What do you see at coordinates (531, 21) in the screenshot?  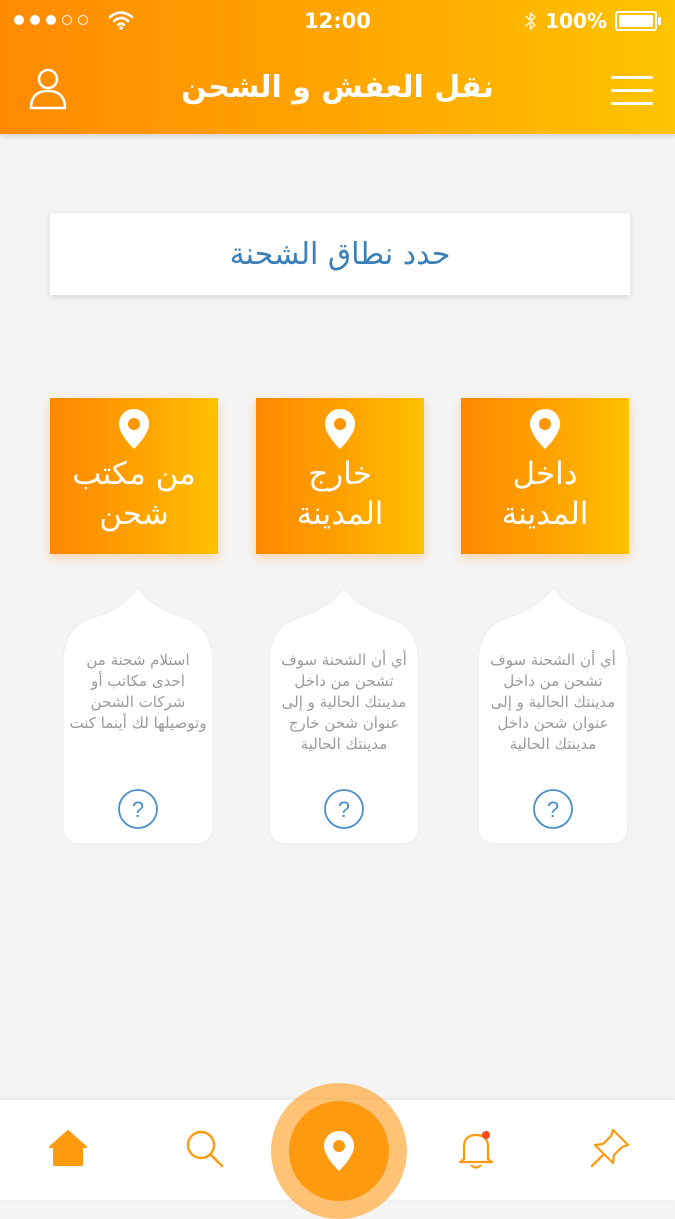 I see `bluetooth-icon` at bounding box center [531, 21].